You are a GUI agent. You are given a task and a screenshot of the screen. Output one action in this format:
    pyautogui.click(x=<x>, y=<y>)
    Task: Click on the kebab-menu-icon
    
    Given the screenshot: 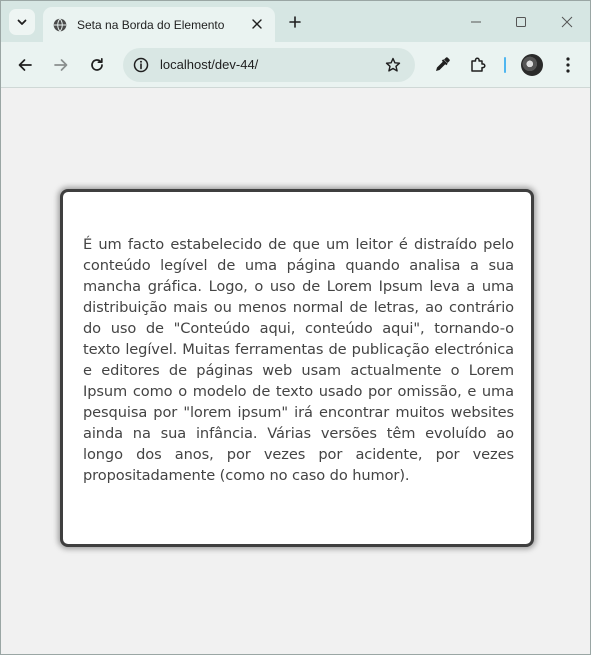 What is the action you would take?
    pyautogui.click(x=568, y=65)
    